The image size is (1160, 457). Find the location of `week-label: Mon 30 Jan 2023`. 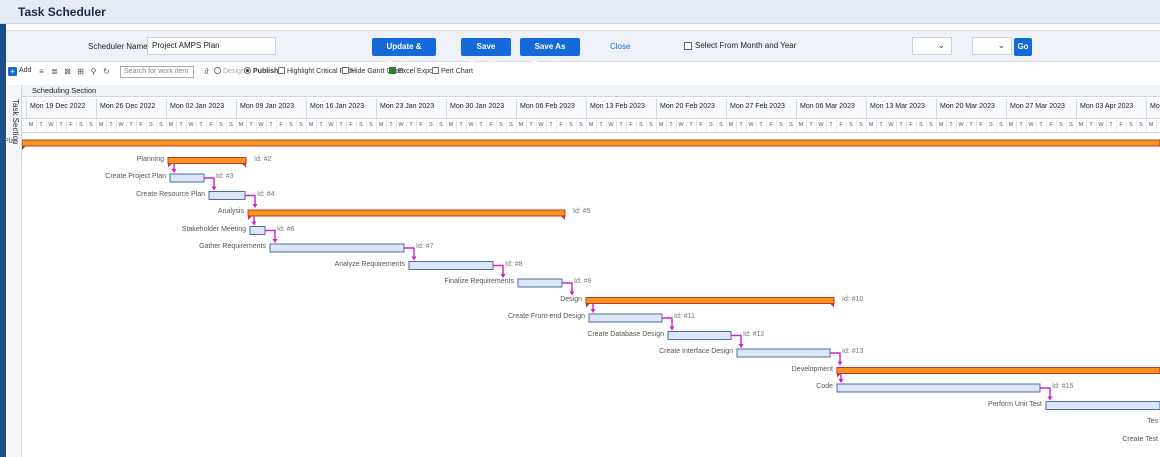

week-label: Mon 30 Jan 2023 is located at coordinates (477, 106).